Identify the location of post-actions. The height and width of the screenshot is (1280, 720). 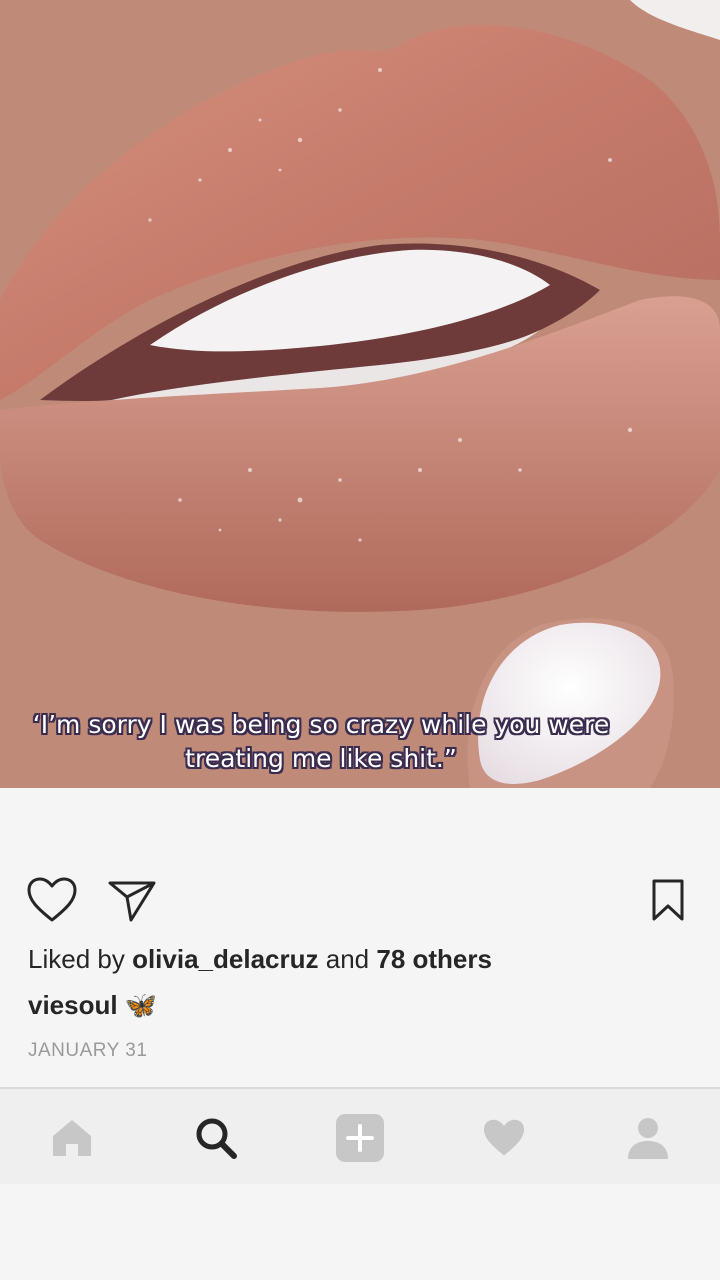
(360, 902).